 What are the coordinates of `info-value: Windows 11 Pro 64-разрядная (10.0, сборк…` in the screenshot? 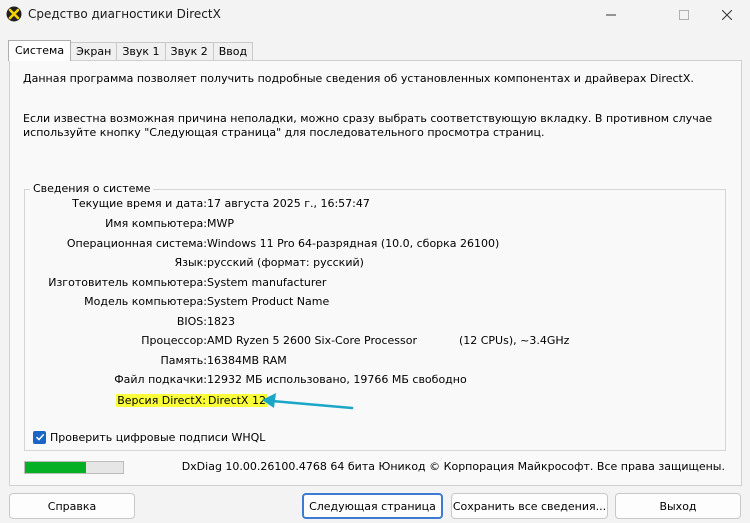 It's located at (353, 243).